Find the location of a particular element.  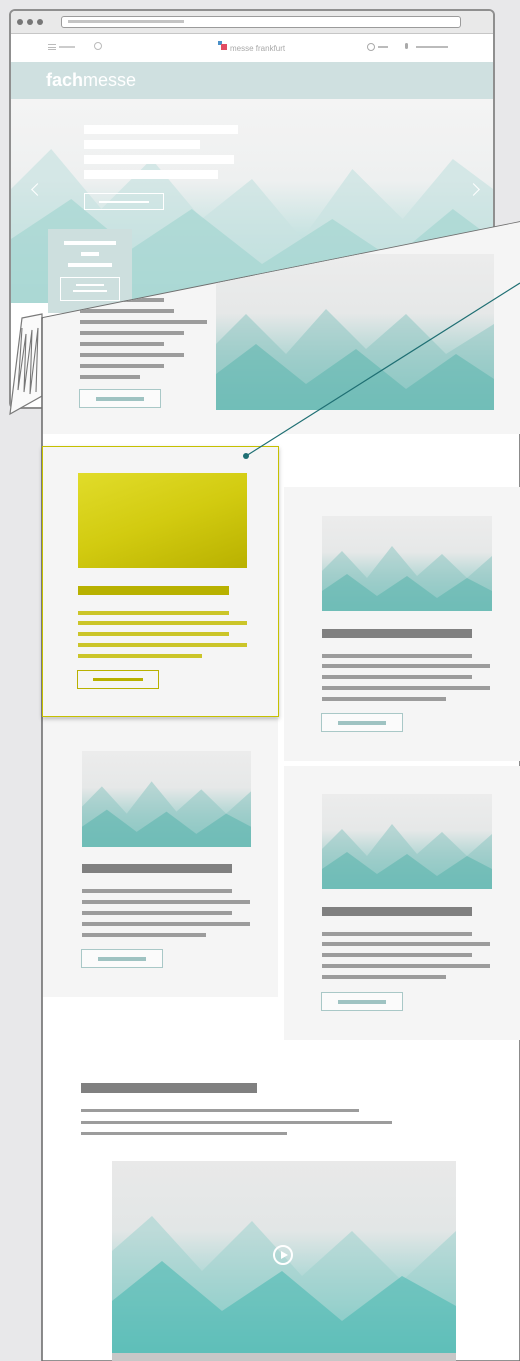

feature-button is located at coordinates (120, 398).